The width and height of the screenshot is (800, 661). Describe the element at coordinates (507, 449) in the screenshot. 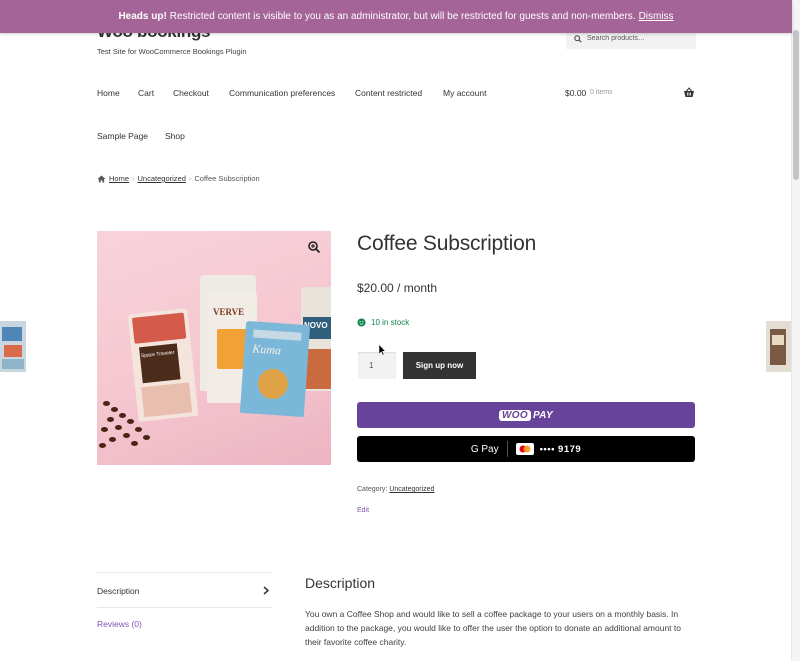

I see `gpay-divider` at that location.